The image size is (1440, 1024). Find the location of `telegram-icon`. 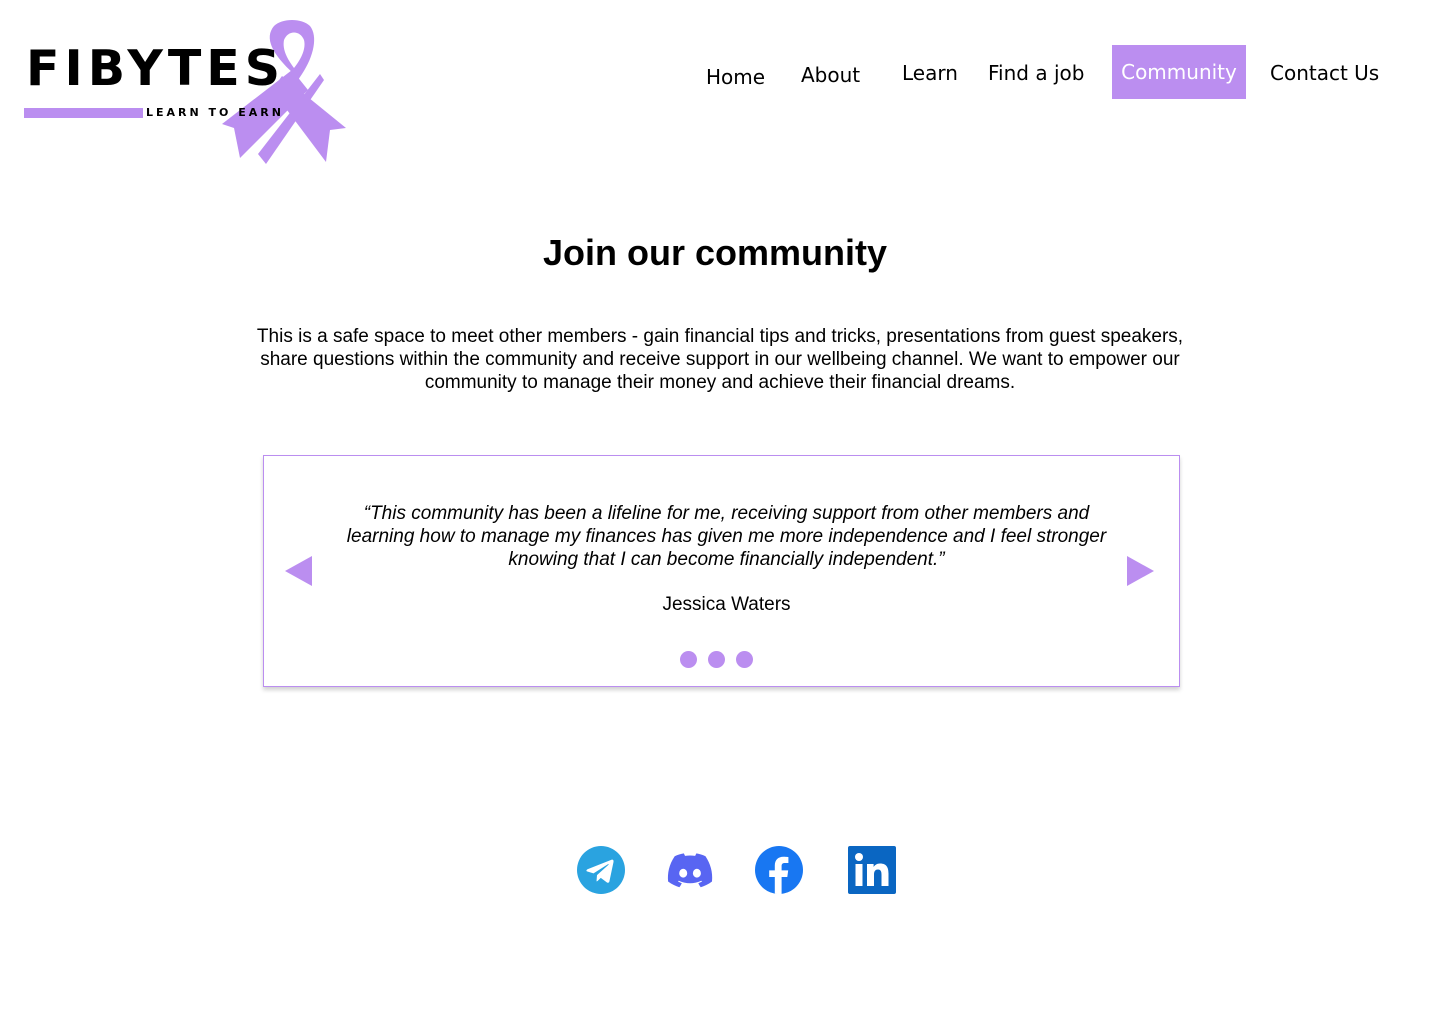

telegram-icon is located at coordinates (601, 870).